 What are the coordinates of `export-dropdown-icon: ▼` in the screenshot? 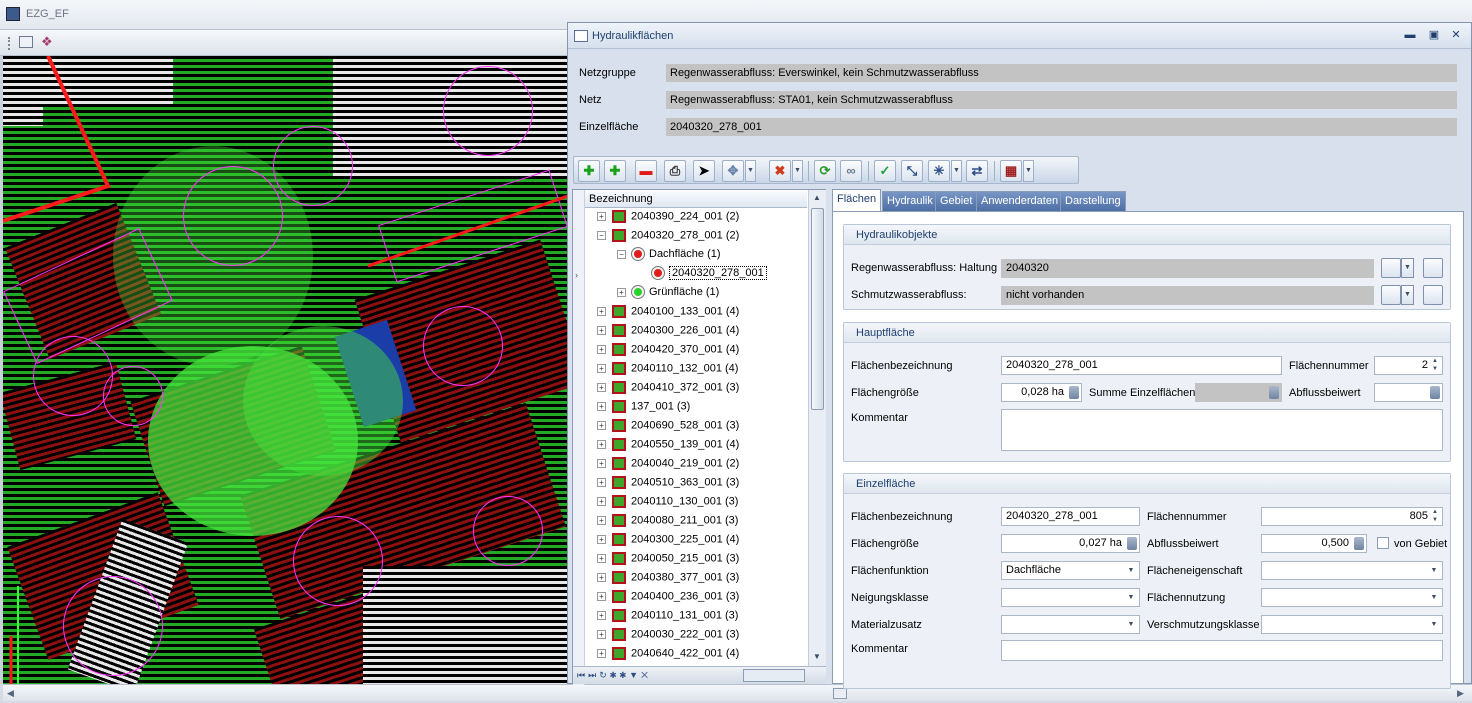 It's located at (1028, 171).